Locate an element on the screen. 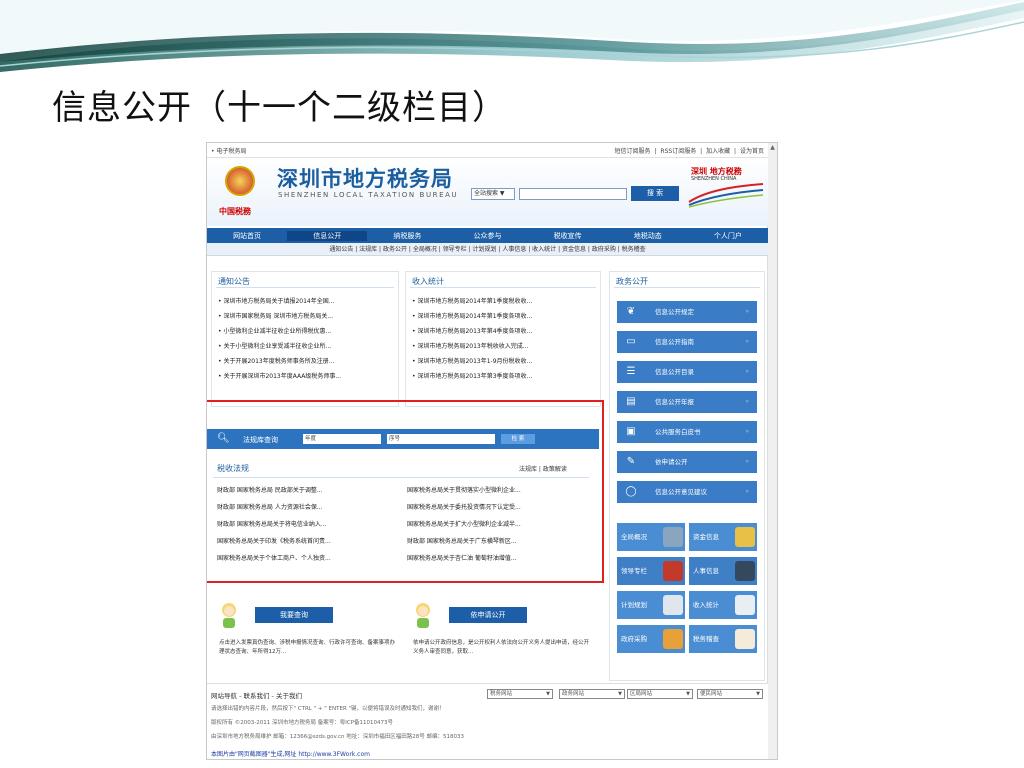 This screenshot has height=768, width=1024. tile-overview: 全局概况 is located at coordinates (651, 537).